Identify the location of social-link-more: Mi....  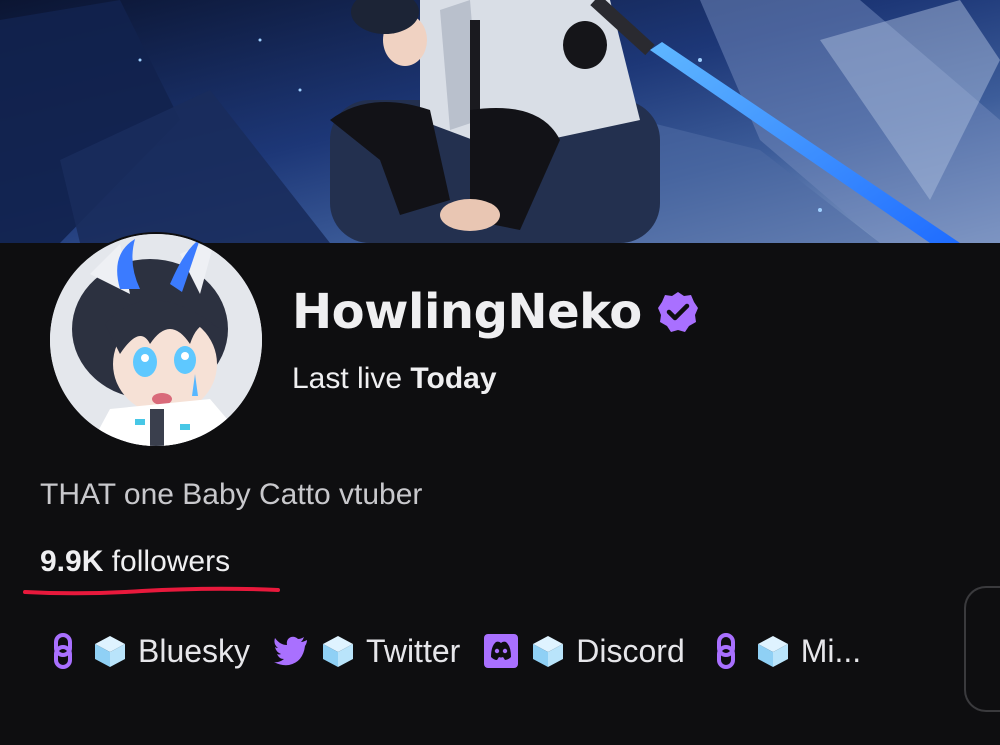
(784, 651).